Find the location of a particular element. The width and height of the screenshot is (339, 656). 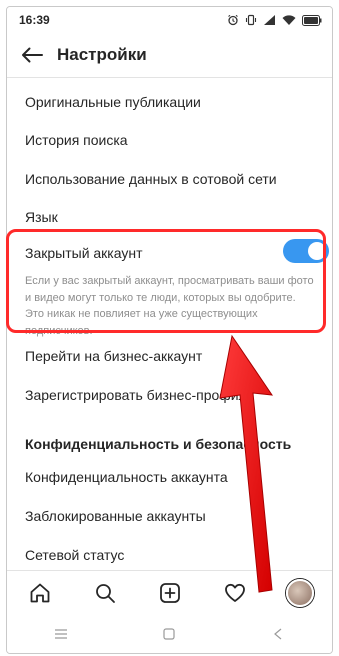

system-home-button is located at coordinates (169, 633).